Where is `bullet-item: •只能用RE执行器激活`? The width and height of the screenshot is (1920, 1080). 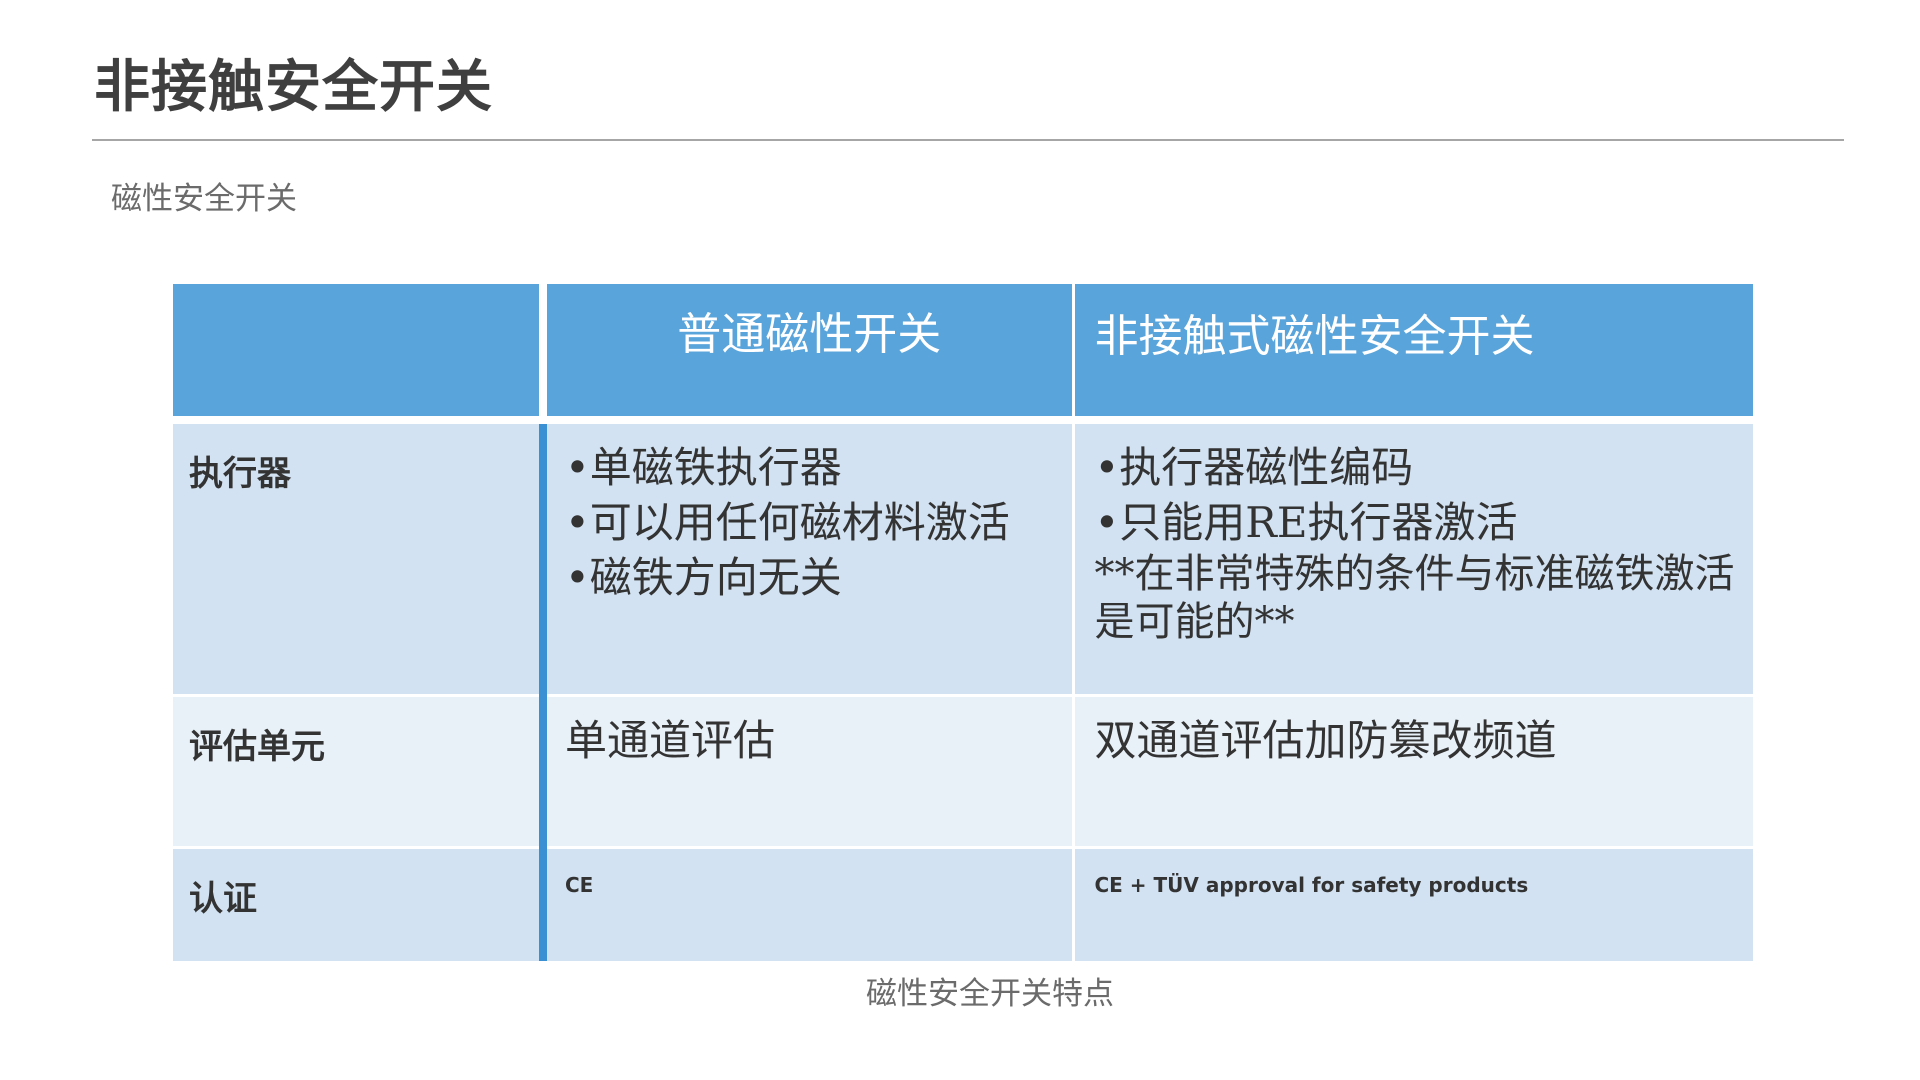
bullet-item: •只能用RE执行器激活 is located at coordinates (1306, 522).